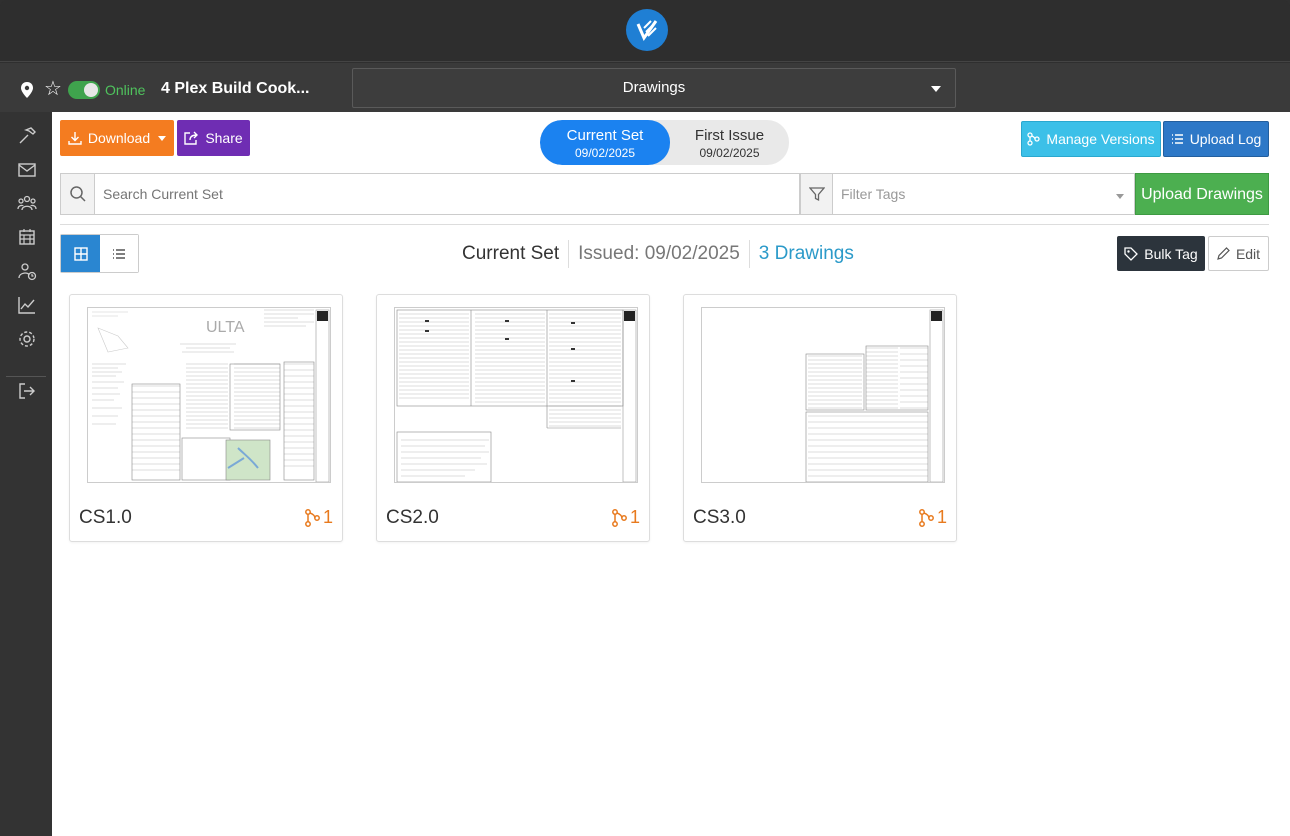  I want to click on project-bar: ☆ Online 4 Plex Build Cook... Drawings, so click(645, 87).